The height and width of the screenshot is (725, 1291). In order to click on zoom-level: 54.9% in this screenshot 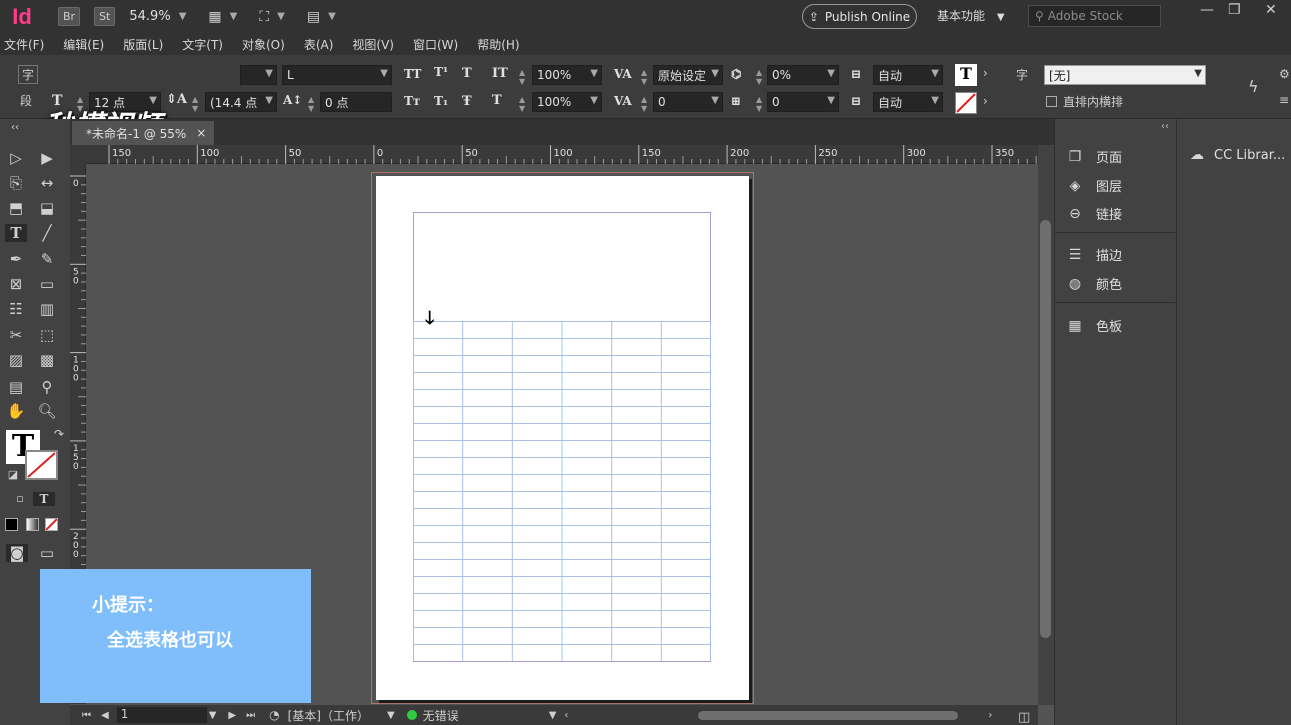, I will do `click(149, 16)`.